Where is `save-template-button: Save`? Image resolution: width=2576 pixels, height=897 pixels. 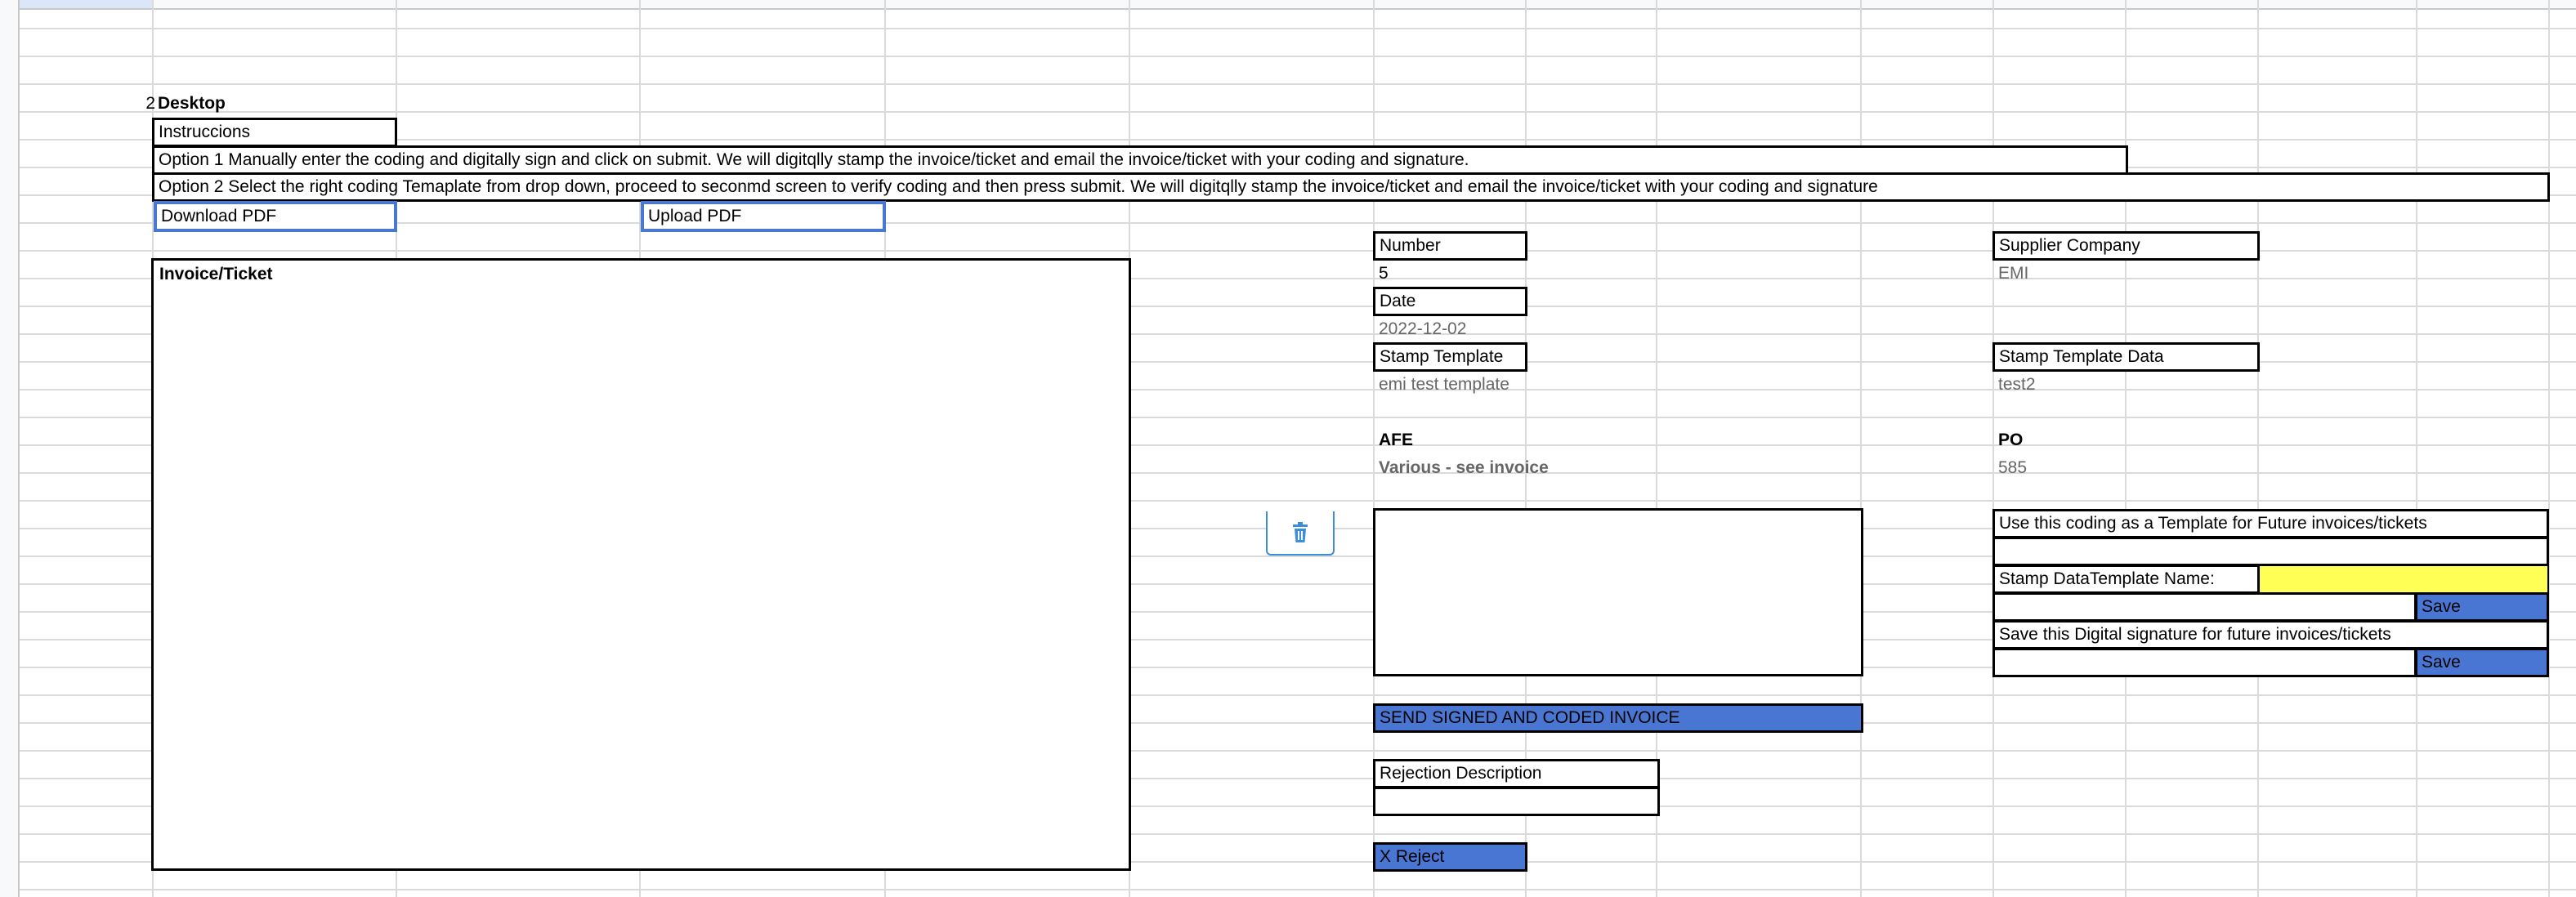
save-template-button: Save is located at coordinates (2482, 607).